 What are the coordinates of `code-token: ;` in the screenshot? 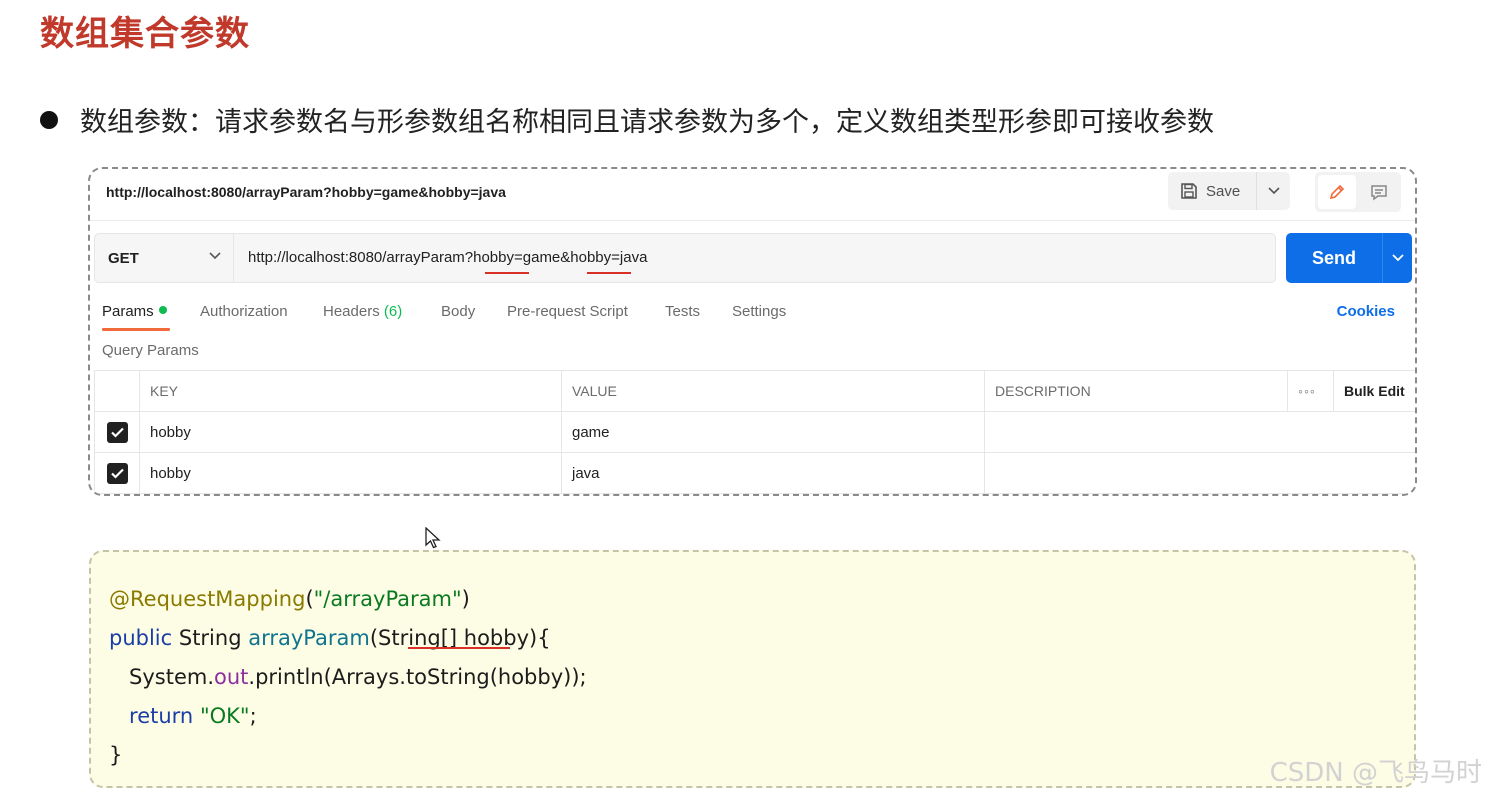 It's located at (253, 716).